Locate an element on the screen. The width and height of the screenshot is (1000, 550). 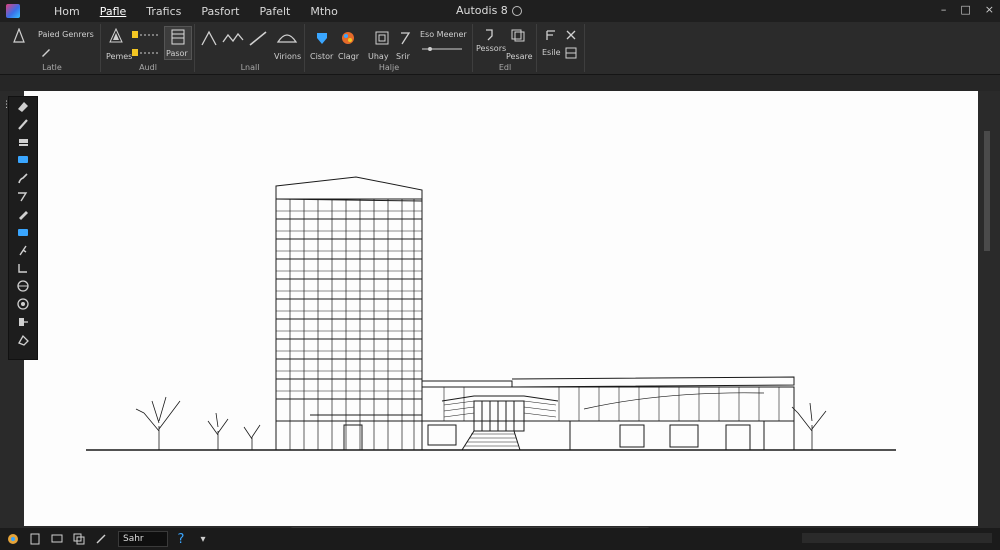
menu-trafics: Trafics is located at coordinates (163, 11).